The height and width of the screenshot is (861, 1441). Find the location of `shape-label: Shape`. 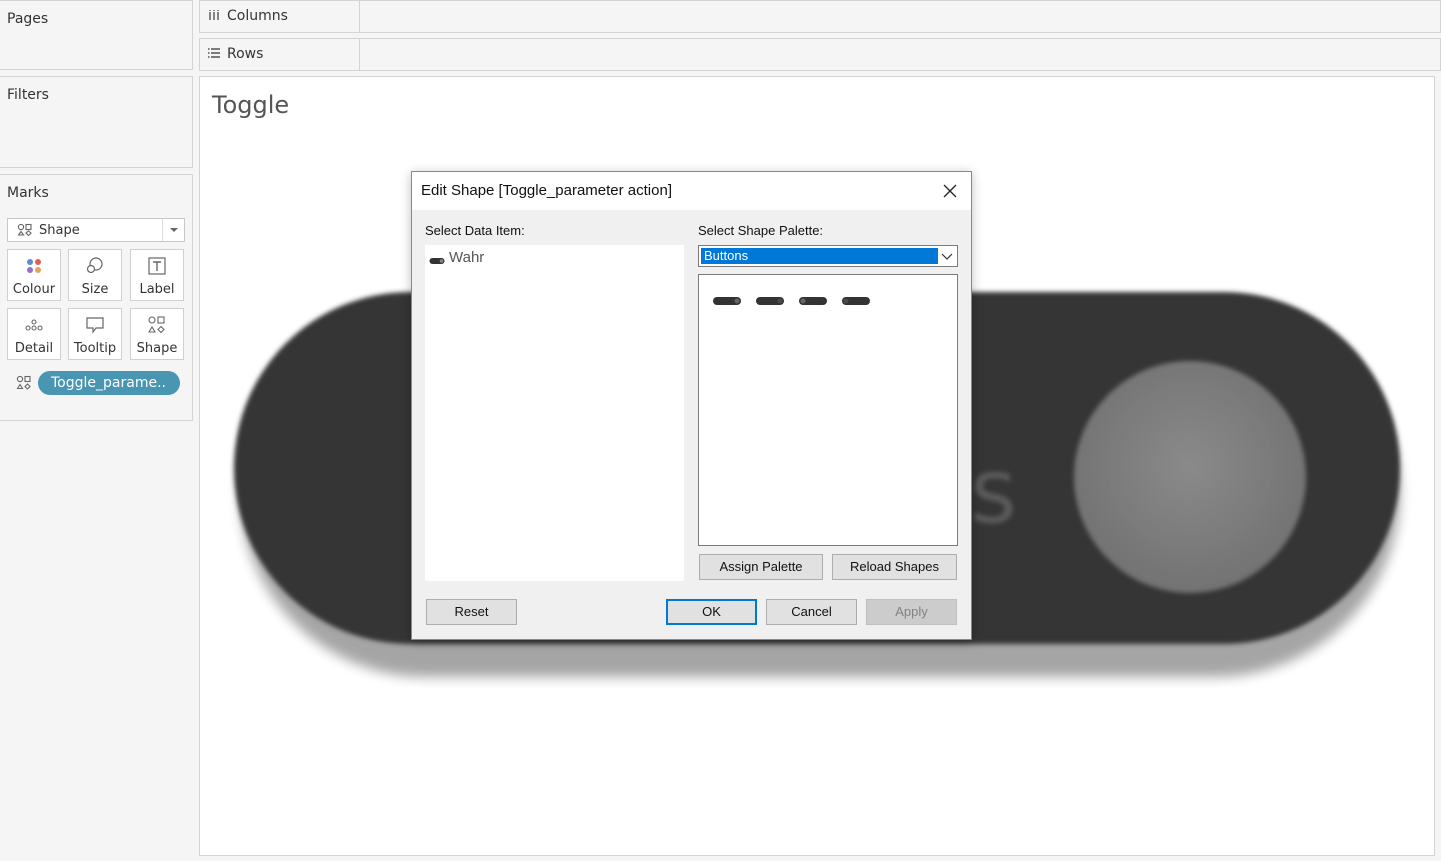

shape-label: Shape is located at coordinates (157, 348).